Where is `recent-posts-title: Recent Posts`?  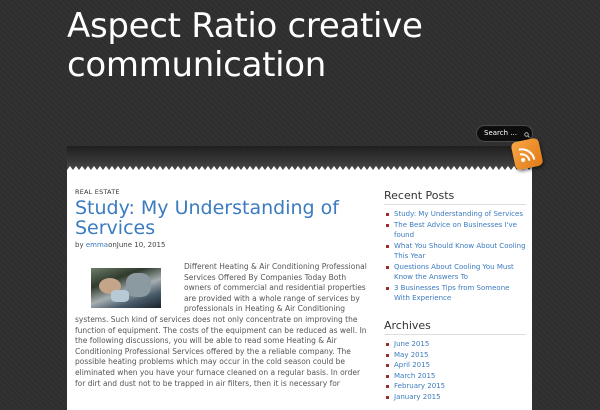
recent-posts-title: Recent Posts is located at coordinates (455, 197).